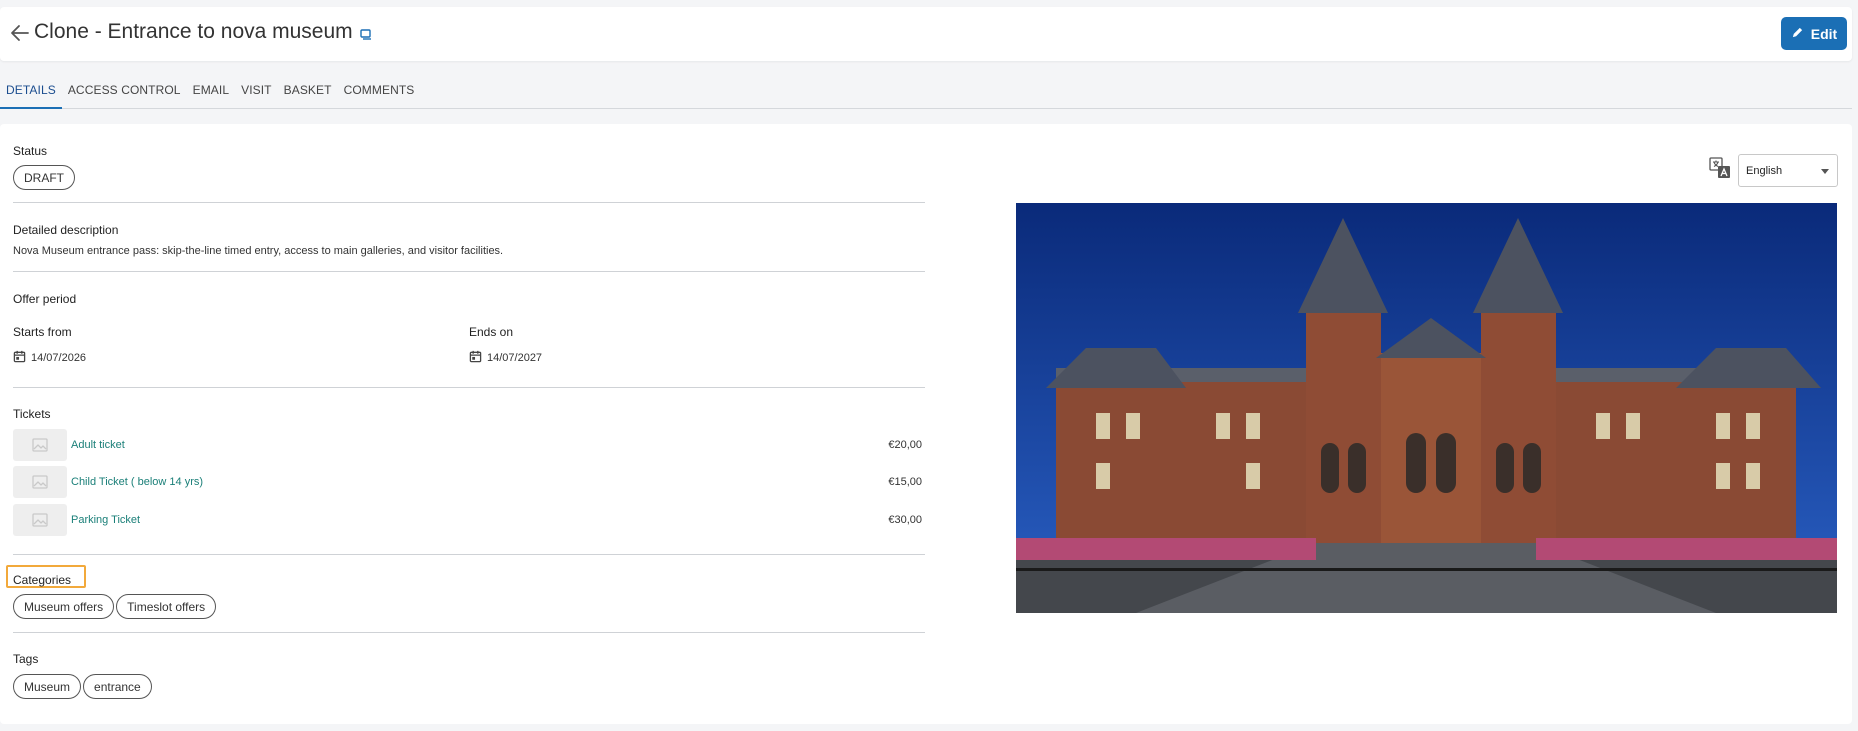 The image size is (1858, 731). Describe the element at coordinates (926, 34) in the screenshot. I see `page-header: Clone - Entrance to nova museum Edit` at that location.